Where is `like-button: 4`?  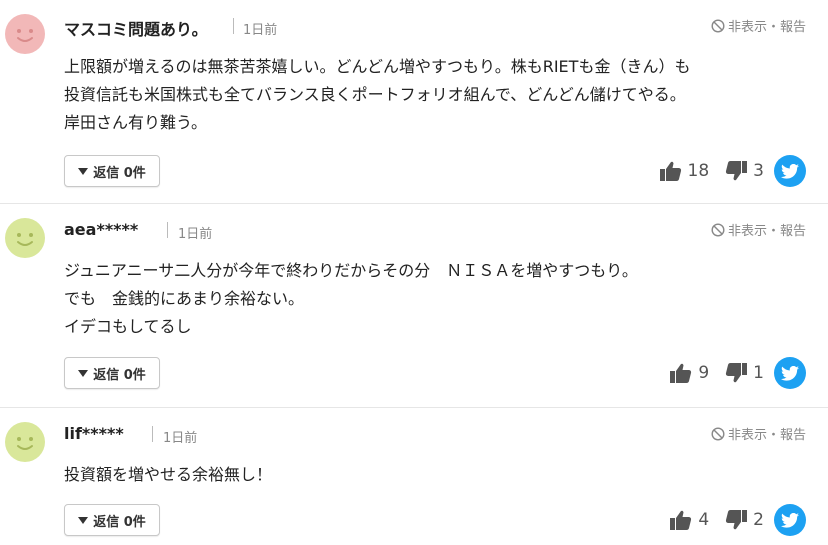 like-button: 4 is located at coordinates (689, 520).